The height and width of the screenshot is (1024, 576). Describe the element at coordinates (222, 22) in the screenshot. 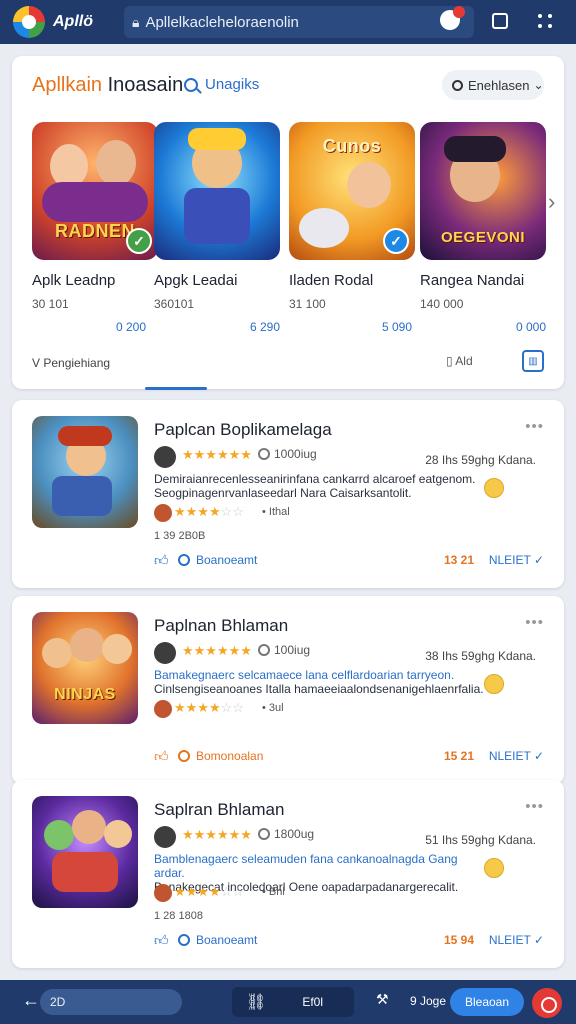

I see `url-text: Apllelkacleheloraenolin` at that location.